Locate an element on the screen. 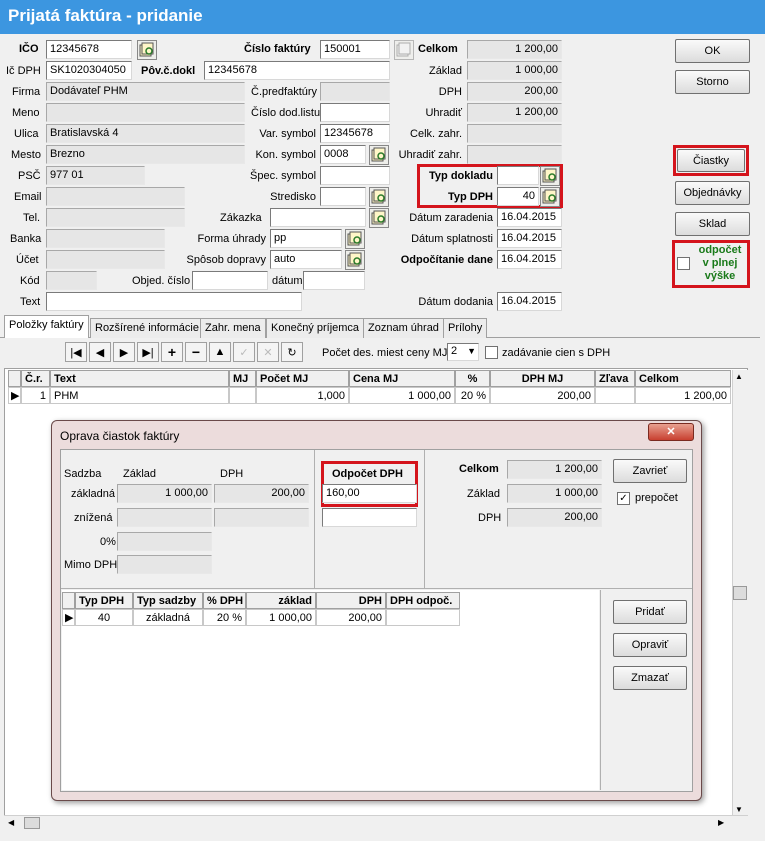  post-record-button: ✓ is located at coordinates (244, 352).